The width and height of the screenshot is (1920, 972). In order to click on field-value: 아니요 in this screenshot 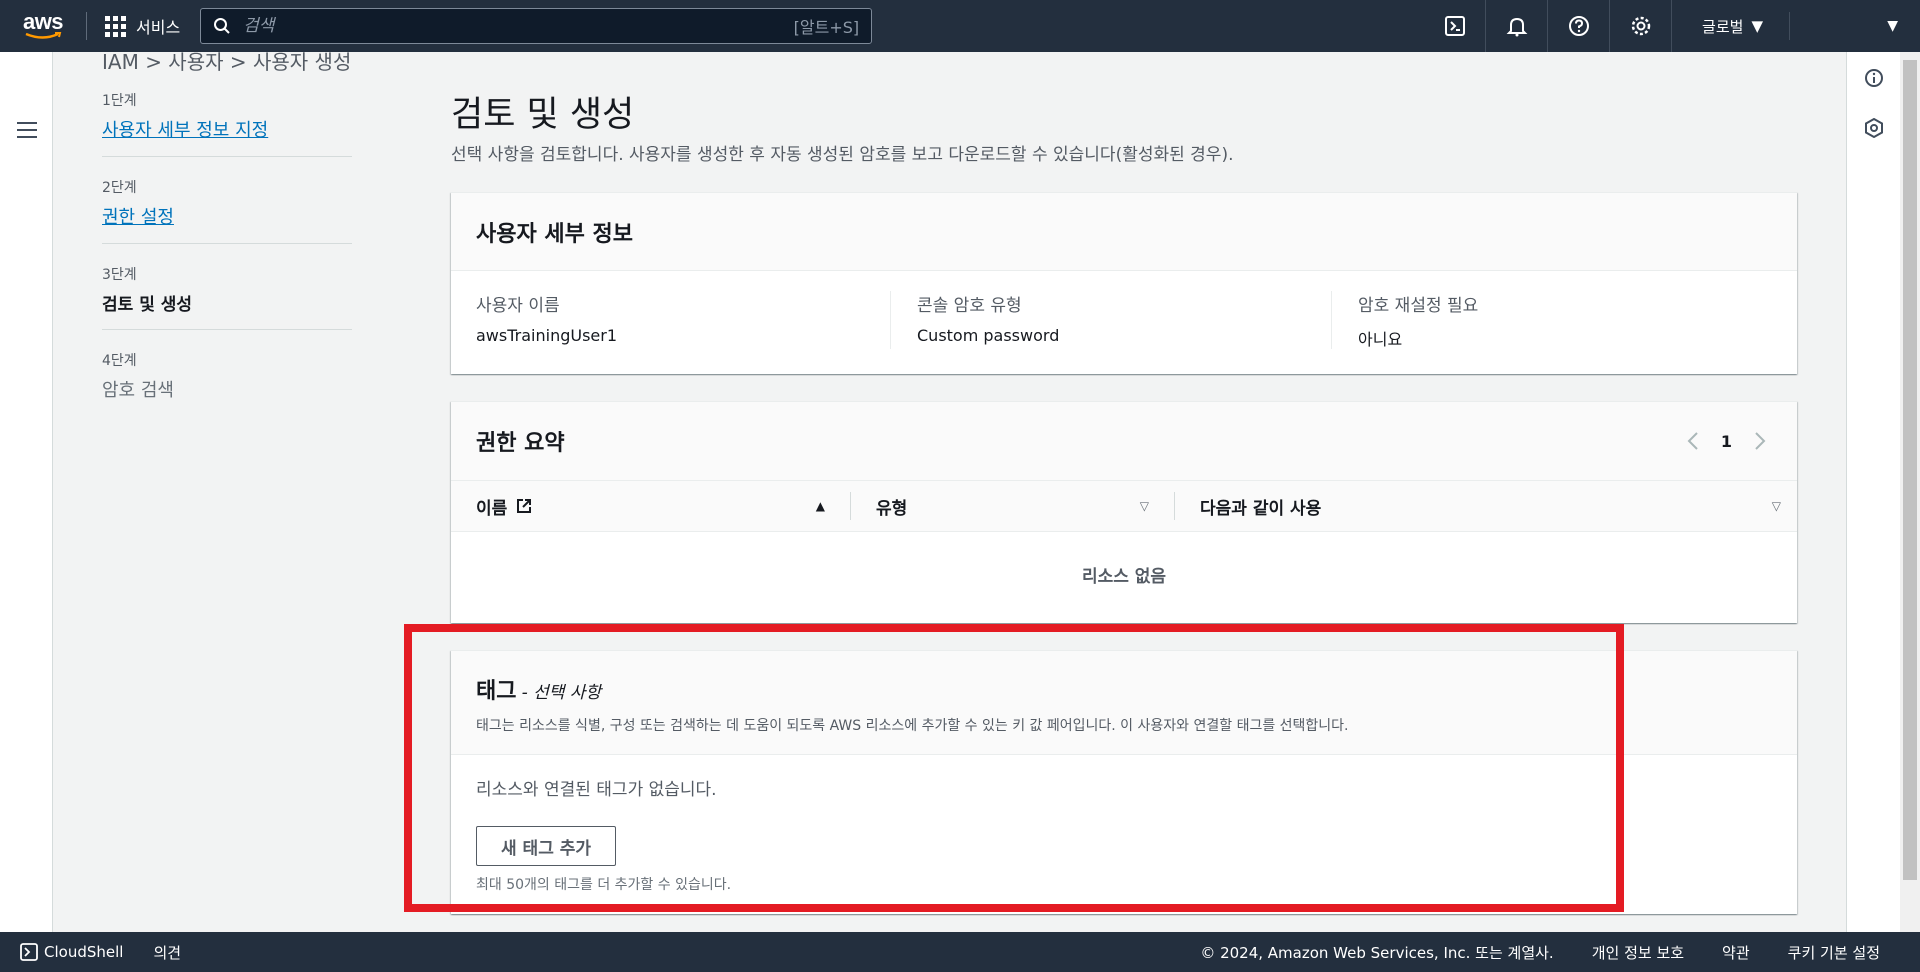, I will do `click(1380, 339)`.